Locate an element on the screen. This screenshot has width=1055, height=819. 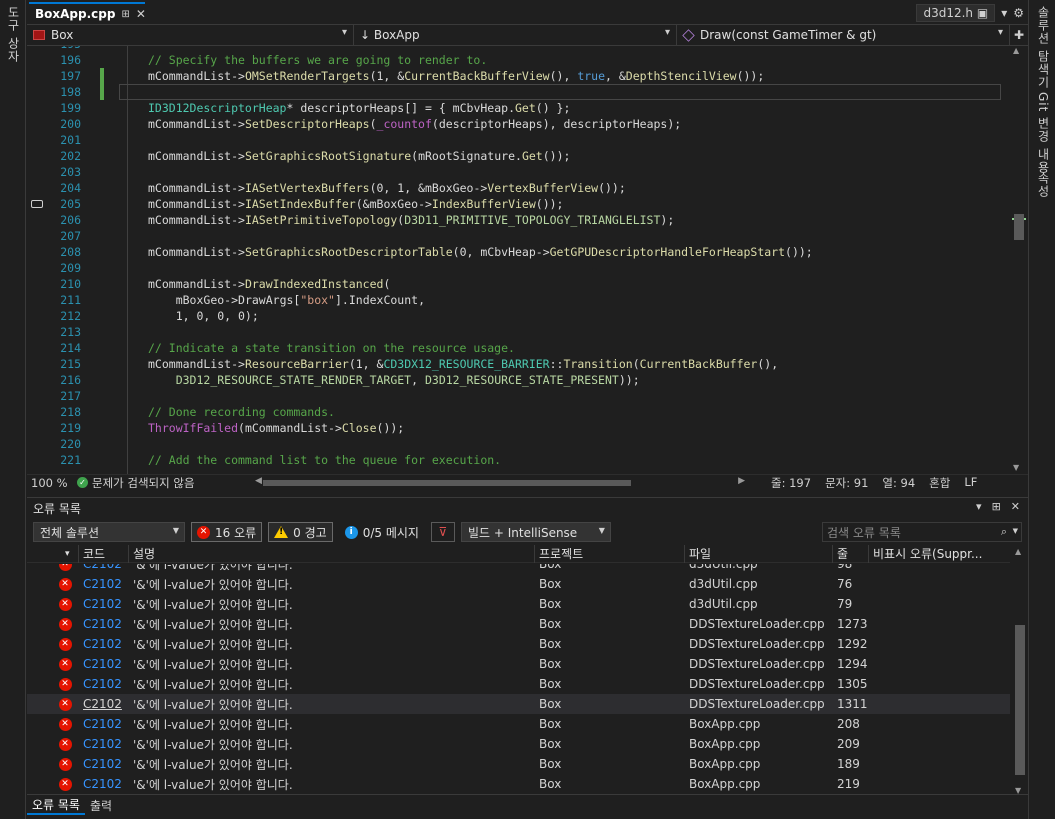
line-ending: LF is located at coordinates (970, 483).